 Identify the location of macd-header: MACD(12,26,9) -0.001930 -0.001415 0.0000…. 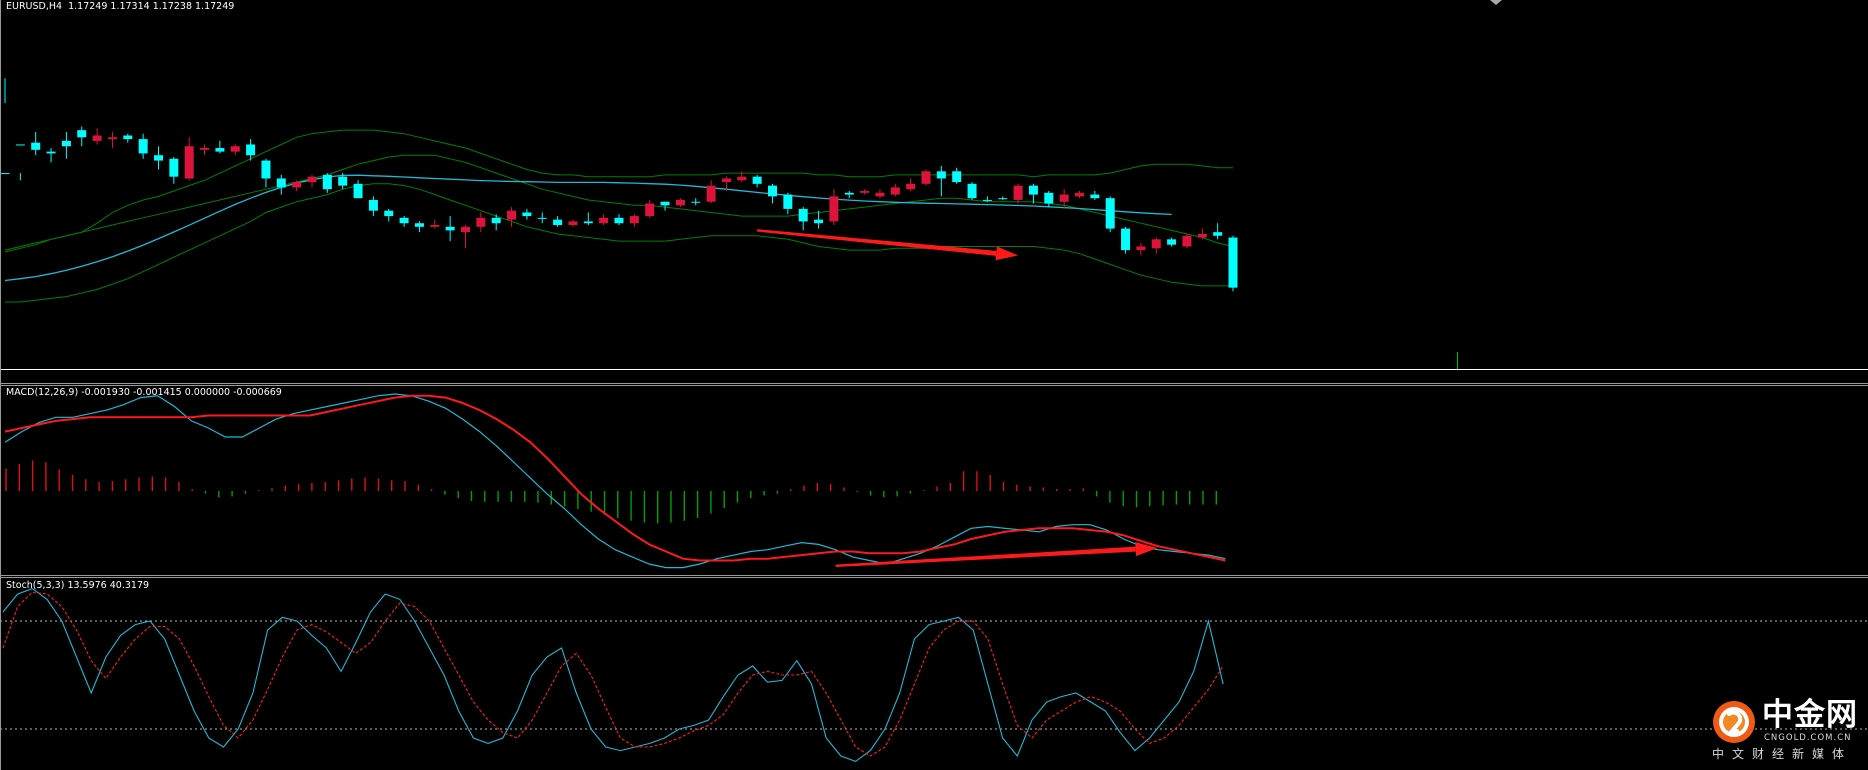
(144, 393).